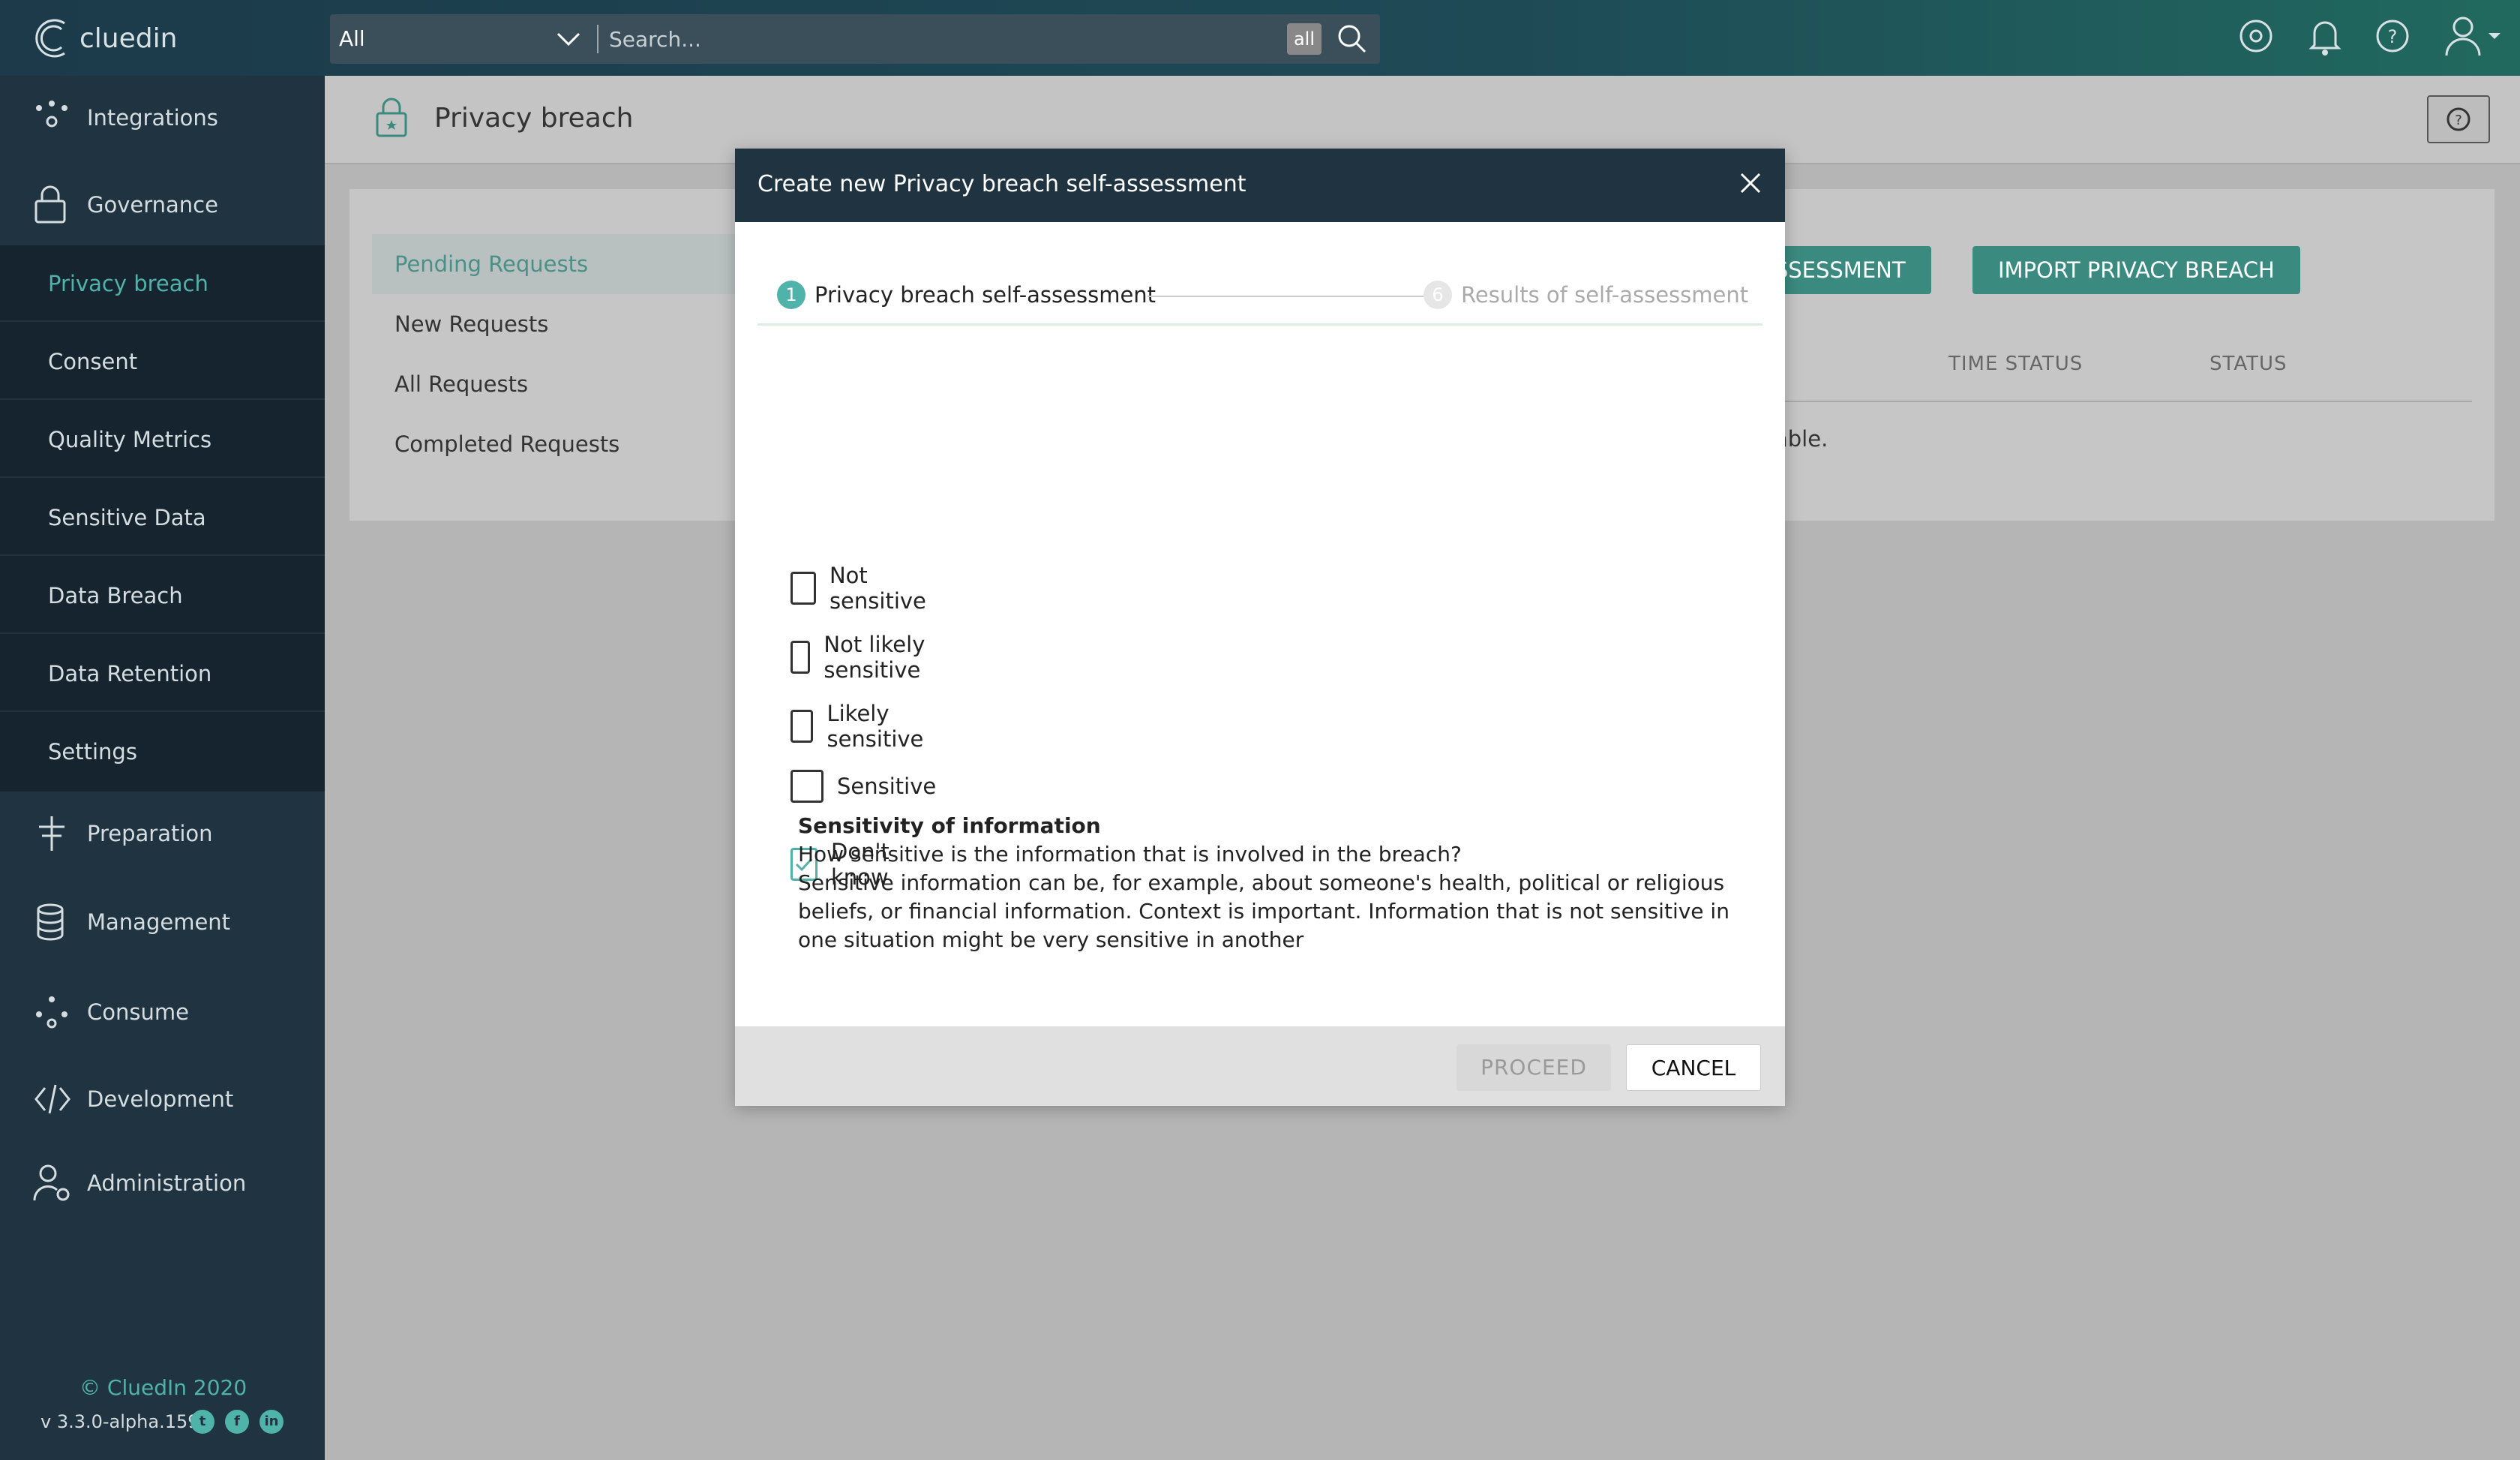 This screenshot has width=2520, height=1460. I want to click on step-6-label: Results of self-assessment, so click(1605, 295).